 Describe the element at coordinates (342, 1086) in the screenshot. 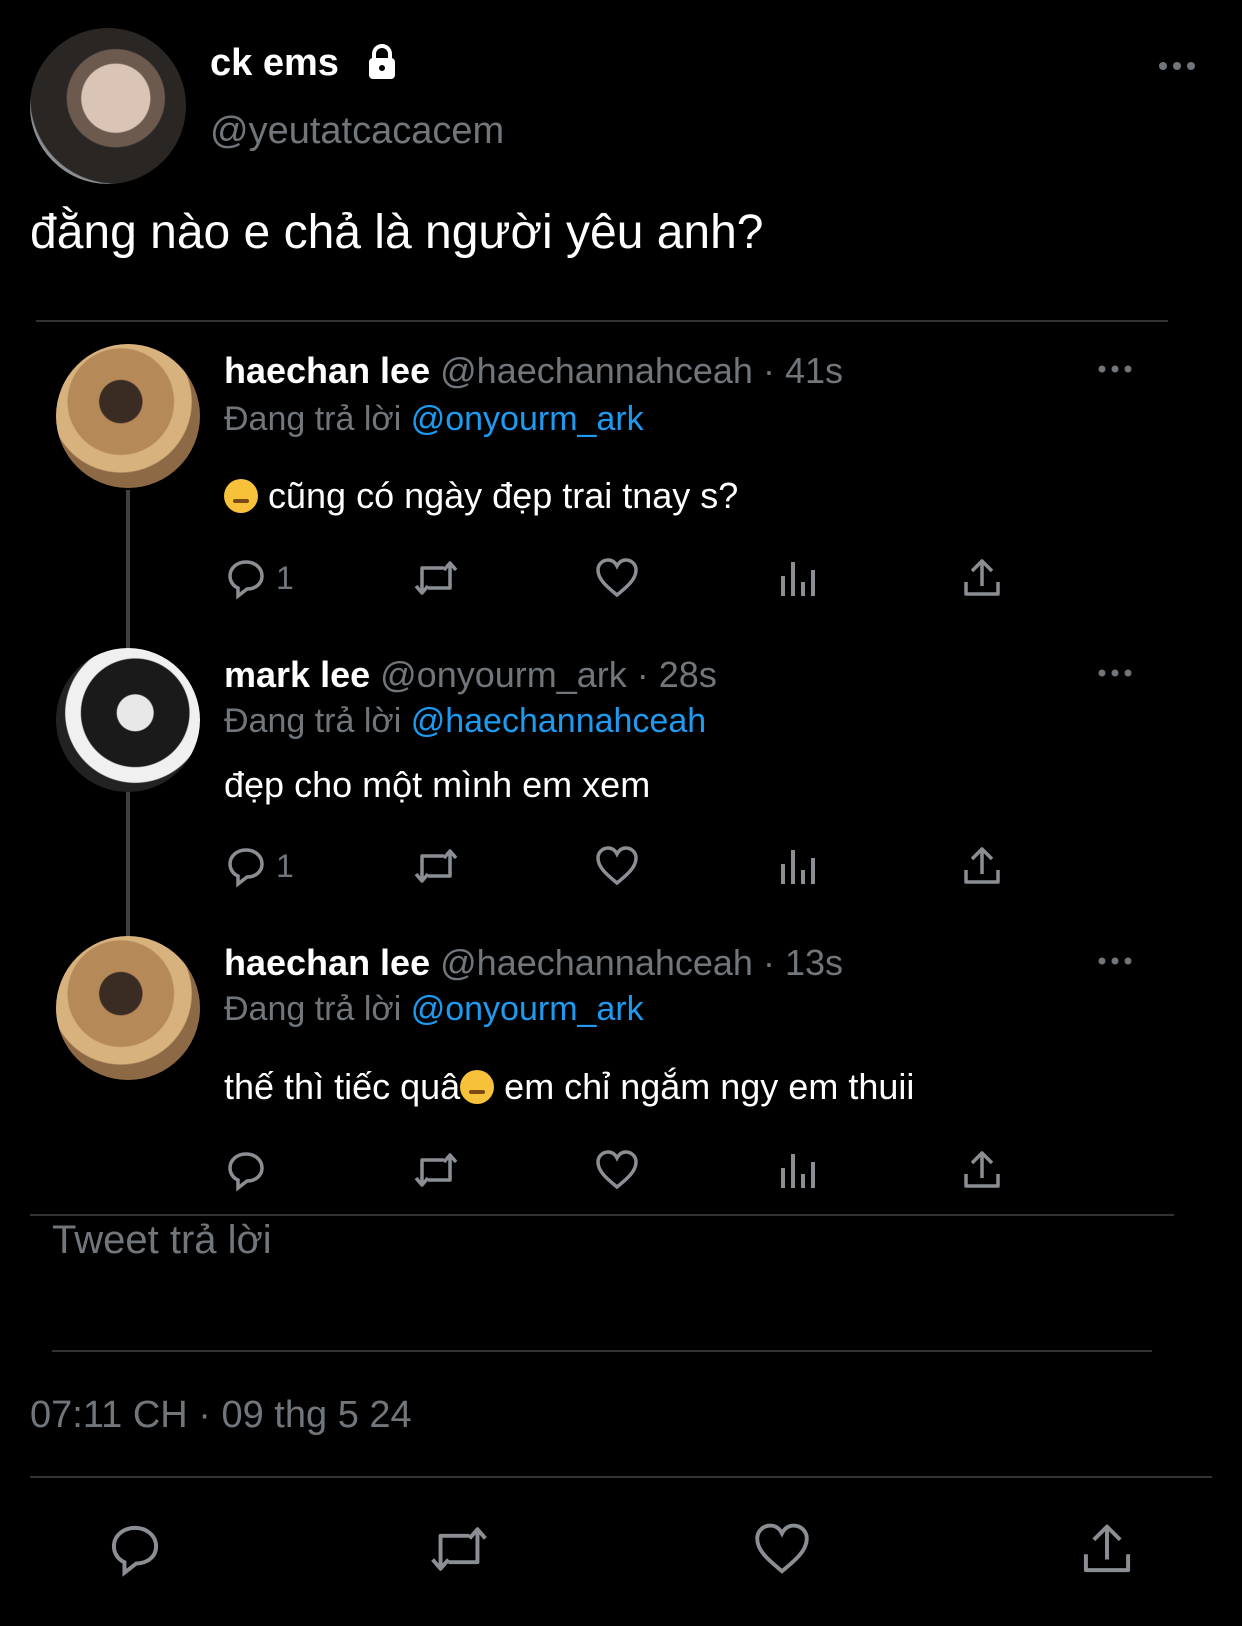

I see `reply-text-content: thế thì tiếc quâ` at that location.